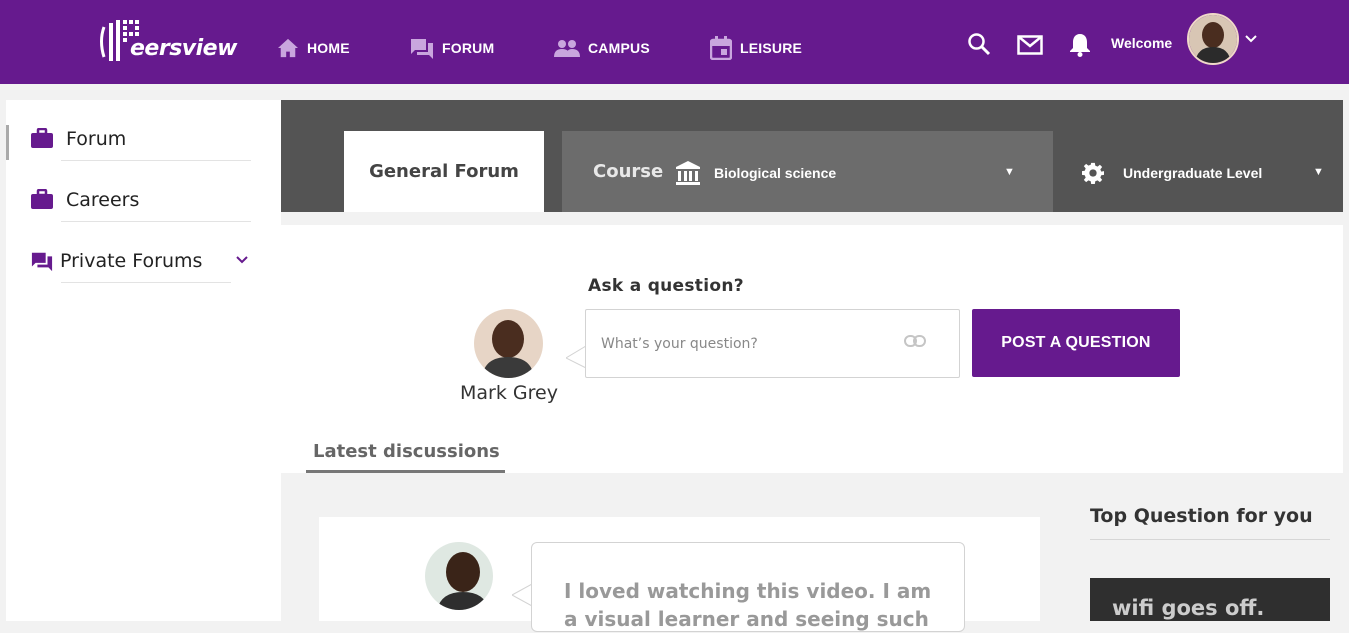  I want to click on nav-home-label: HOME, so click(328, 48).